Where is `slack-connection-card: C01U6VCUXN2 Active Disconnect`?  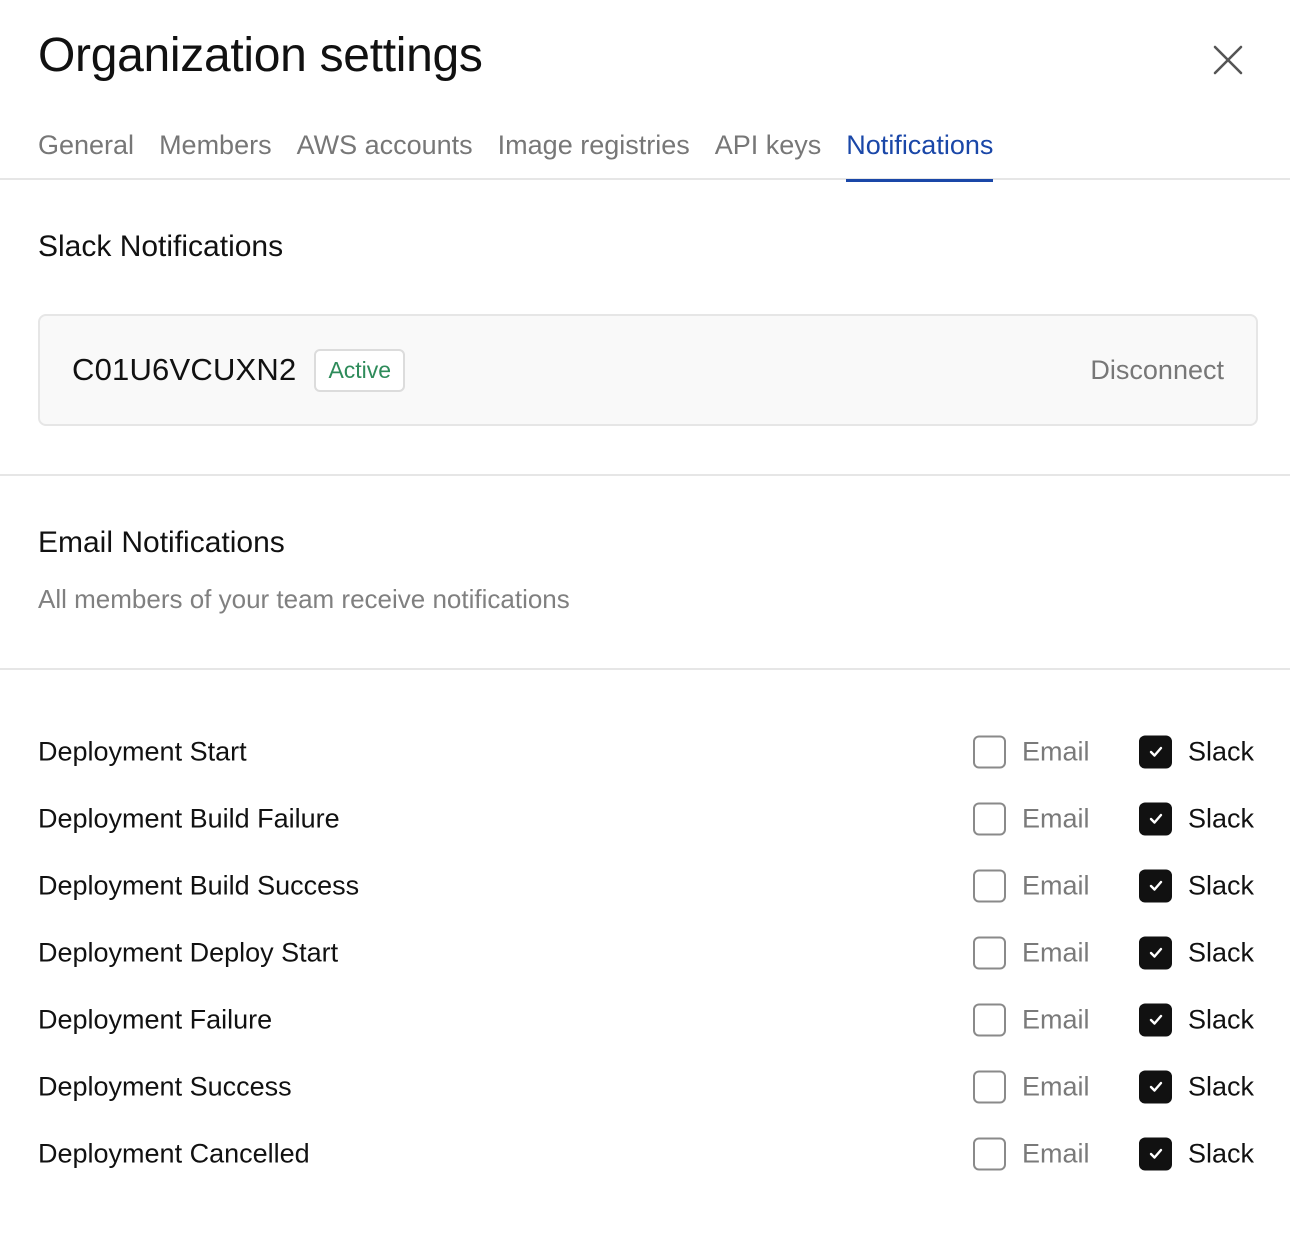
slack-connection-card: C01U6VCUXN2 Active Disconnect is located at coordinates (648, 370).